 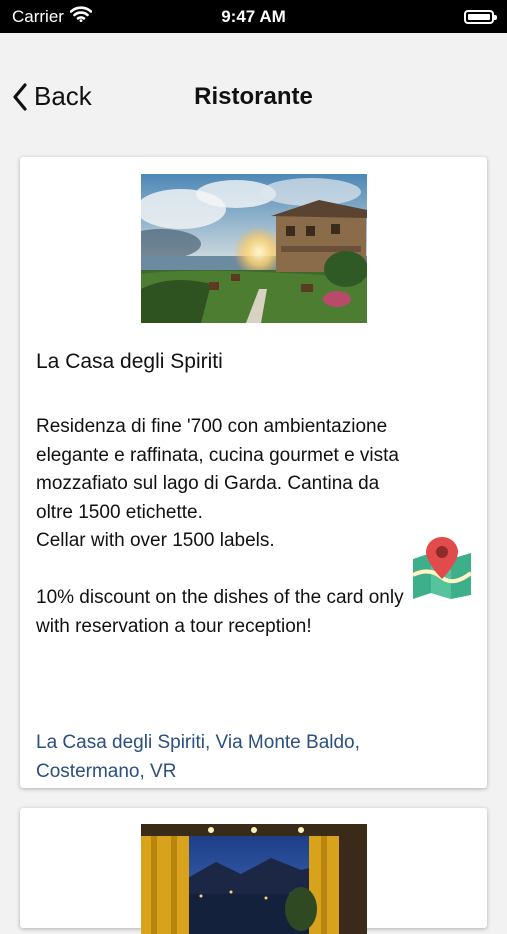 What do you see at coordinates (480, 16) in the screenshot?
I see `battery-icon` at bounding box center [480, 16].